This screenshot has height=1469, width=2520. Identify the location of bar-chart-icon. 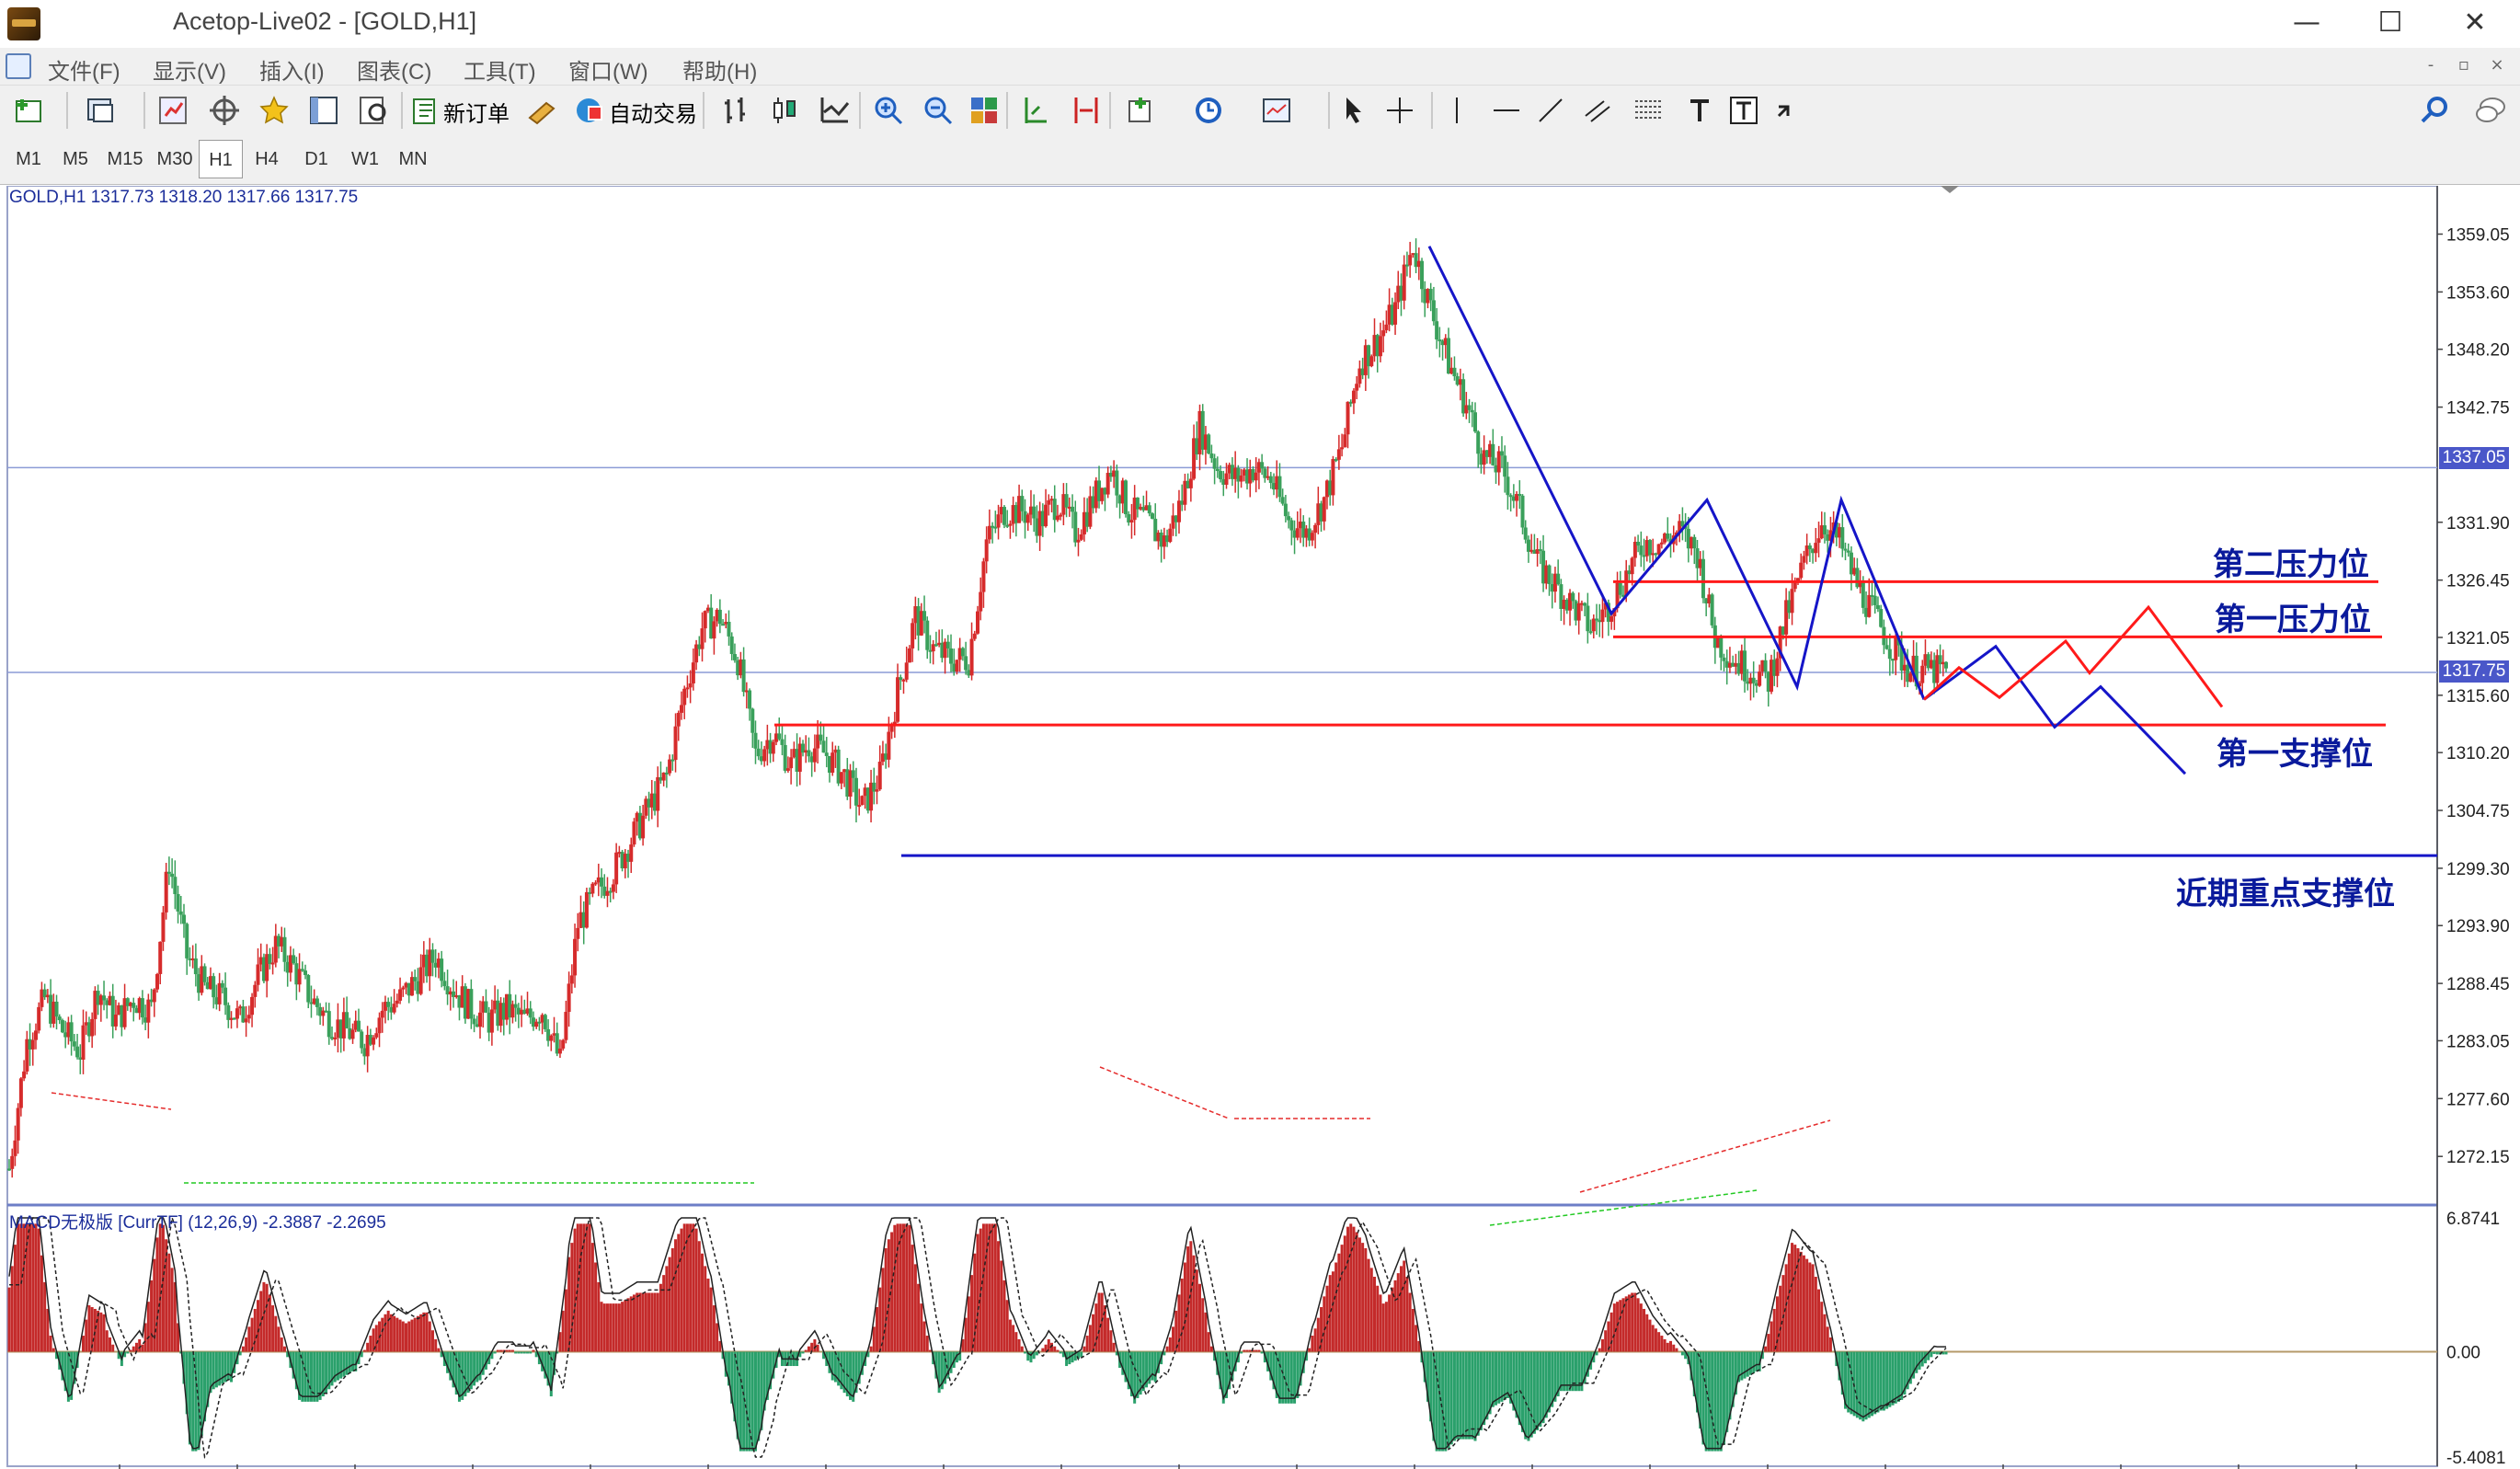
(736, 110).